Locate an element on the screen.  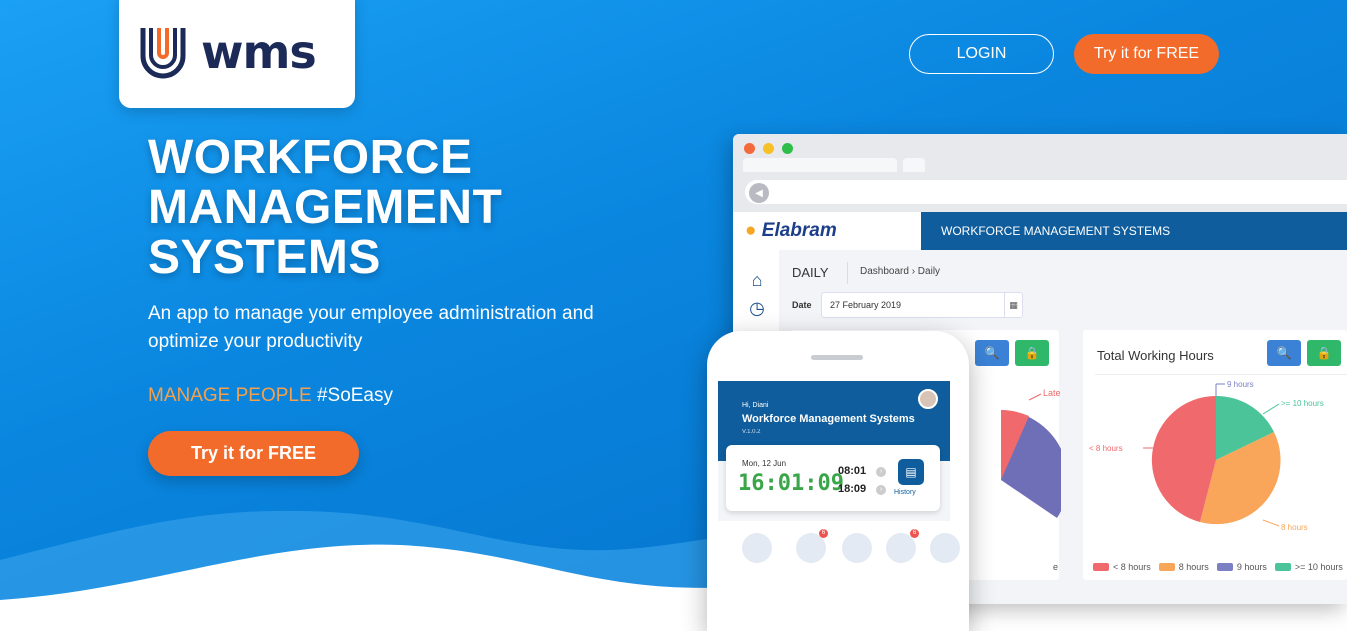
minimize-dot-icon is located at coordinates (768, 148).